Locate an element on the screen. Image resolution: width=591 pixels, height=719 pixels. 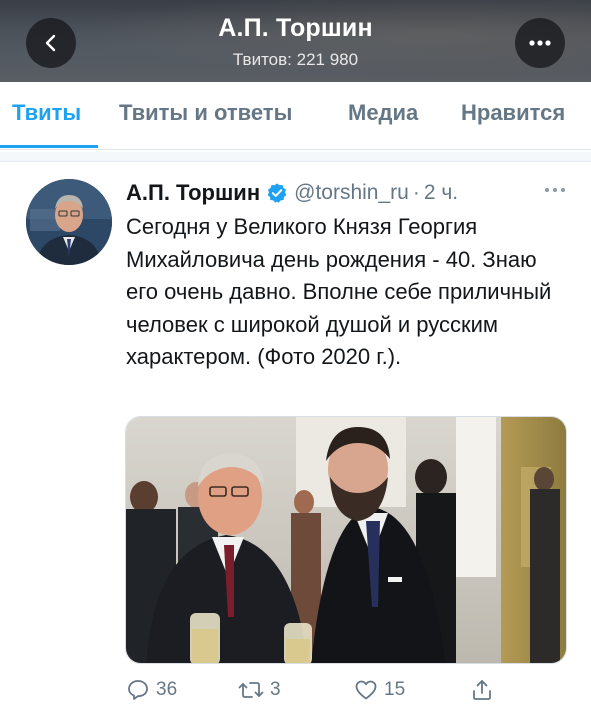
profile-name-title: А.П. Торшин is located at coordinates (295, 28).